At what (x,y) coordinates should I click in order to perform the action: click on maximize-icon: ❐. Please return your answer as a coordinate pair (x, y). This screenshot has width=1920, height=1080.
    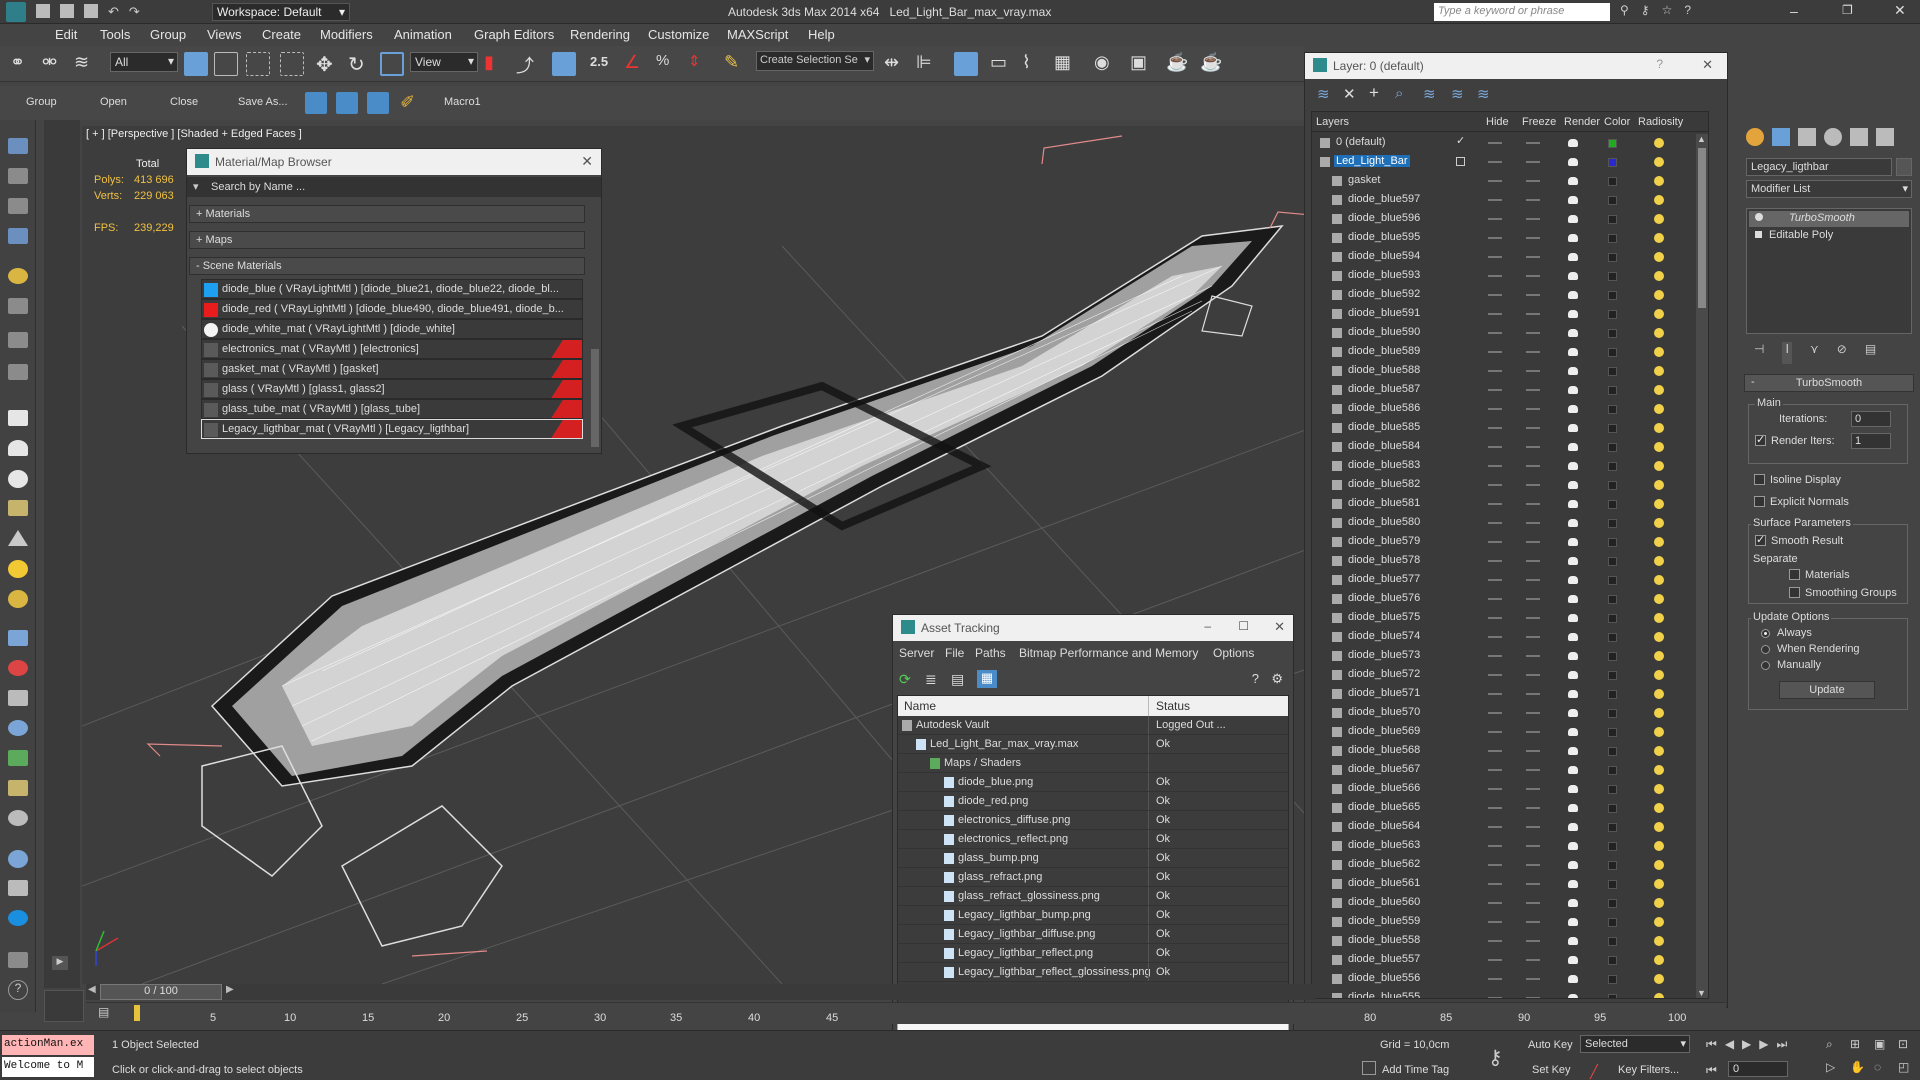
    Looking at the image, I should click on (1847, 10).